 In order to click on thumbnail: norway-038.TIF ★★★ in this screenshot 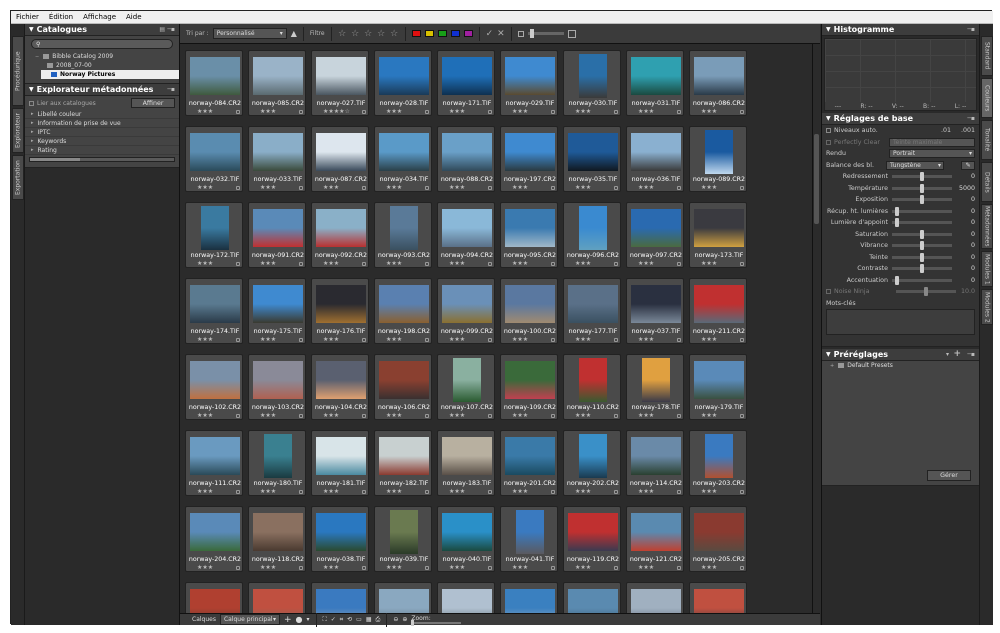, I will do `click(340, 539)`.